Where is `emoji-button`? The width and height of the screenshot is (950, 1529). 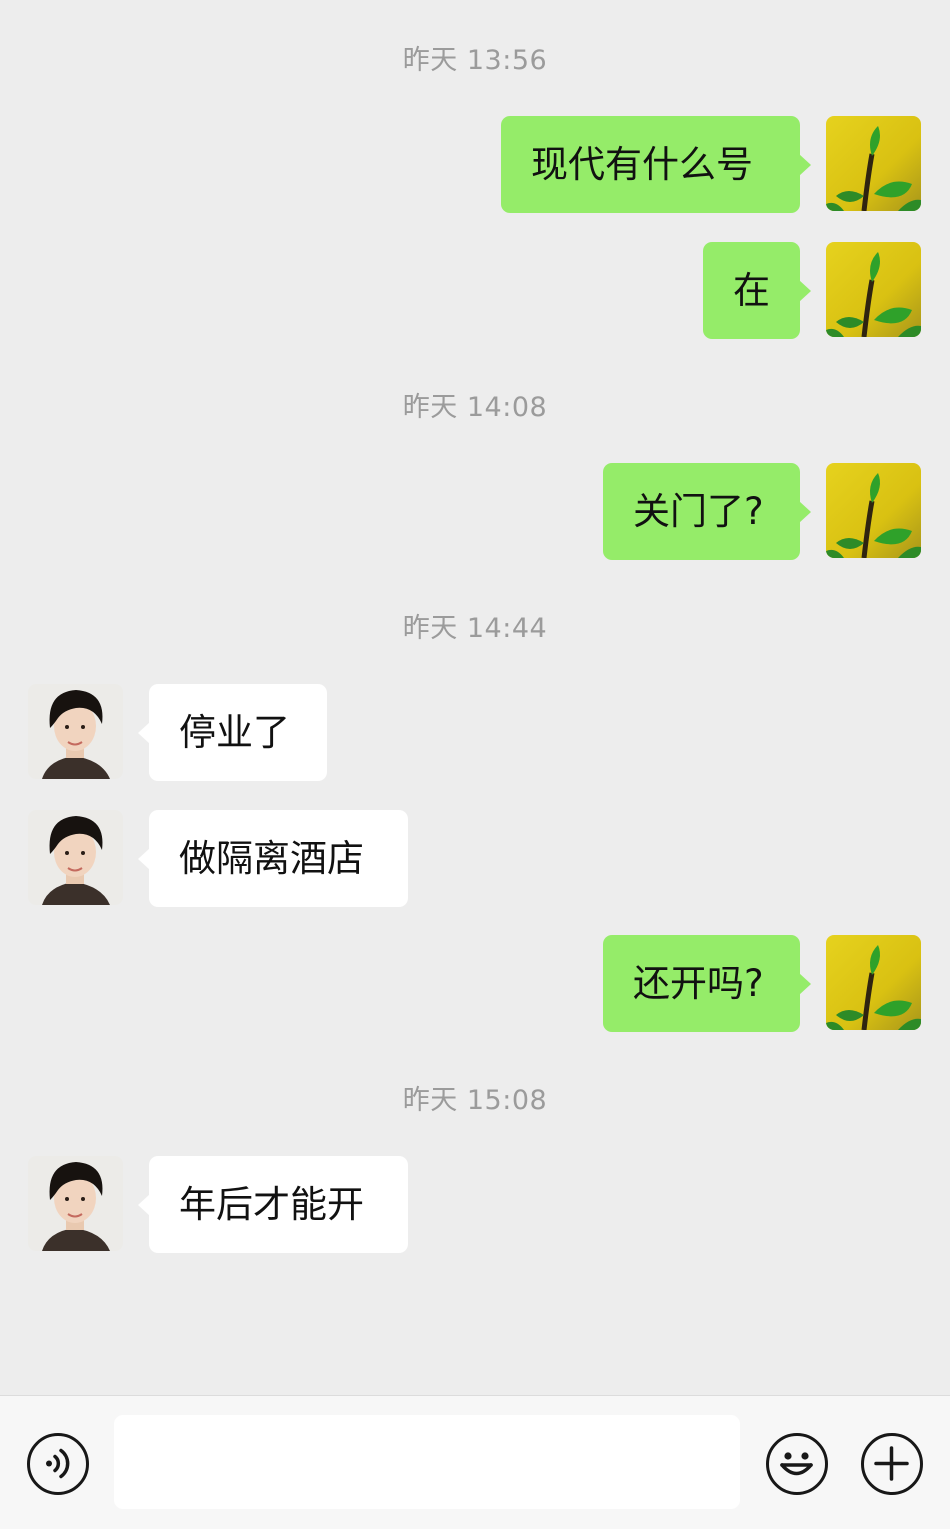
emoji-button is located at coordinates (797, 1464).